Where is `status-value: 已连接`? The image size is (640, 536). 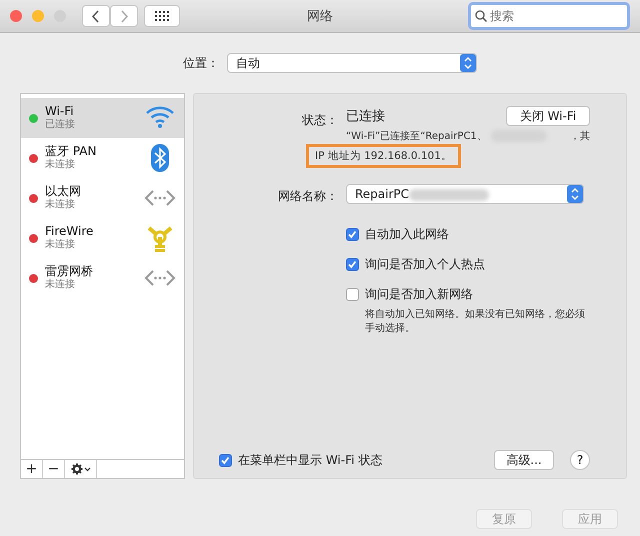 status-value: 已连接 is located at coordinates (365, 116).